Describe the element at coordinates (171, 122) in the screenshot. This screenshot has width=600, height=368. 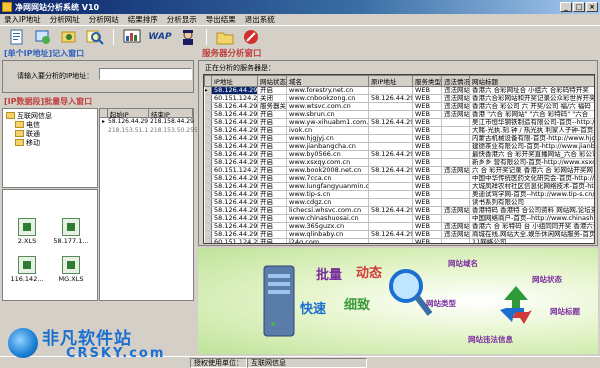
I see `grid-cell: 218.158.44.29` at that location.